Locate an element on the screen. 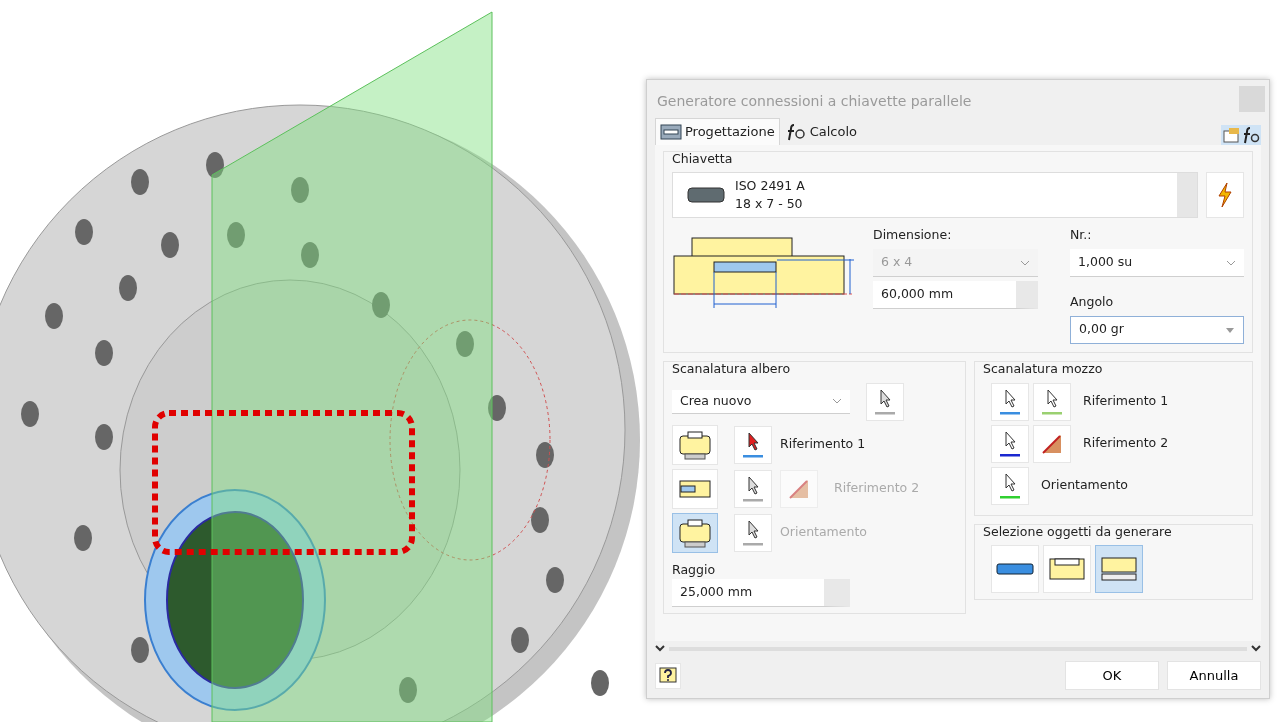  groove-shape-button is located at coordinates (695, 532).